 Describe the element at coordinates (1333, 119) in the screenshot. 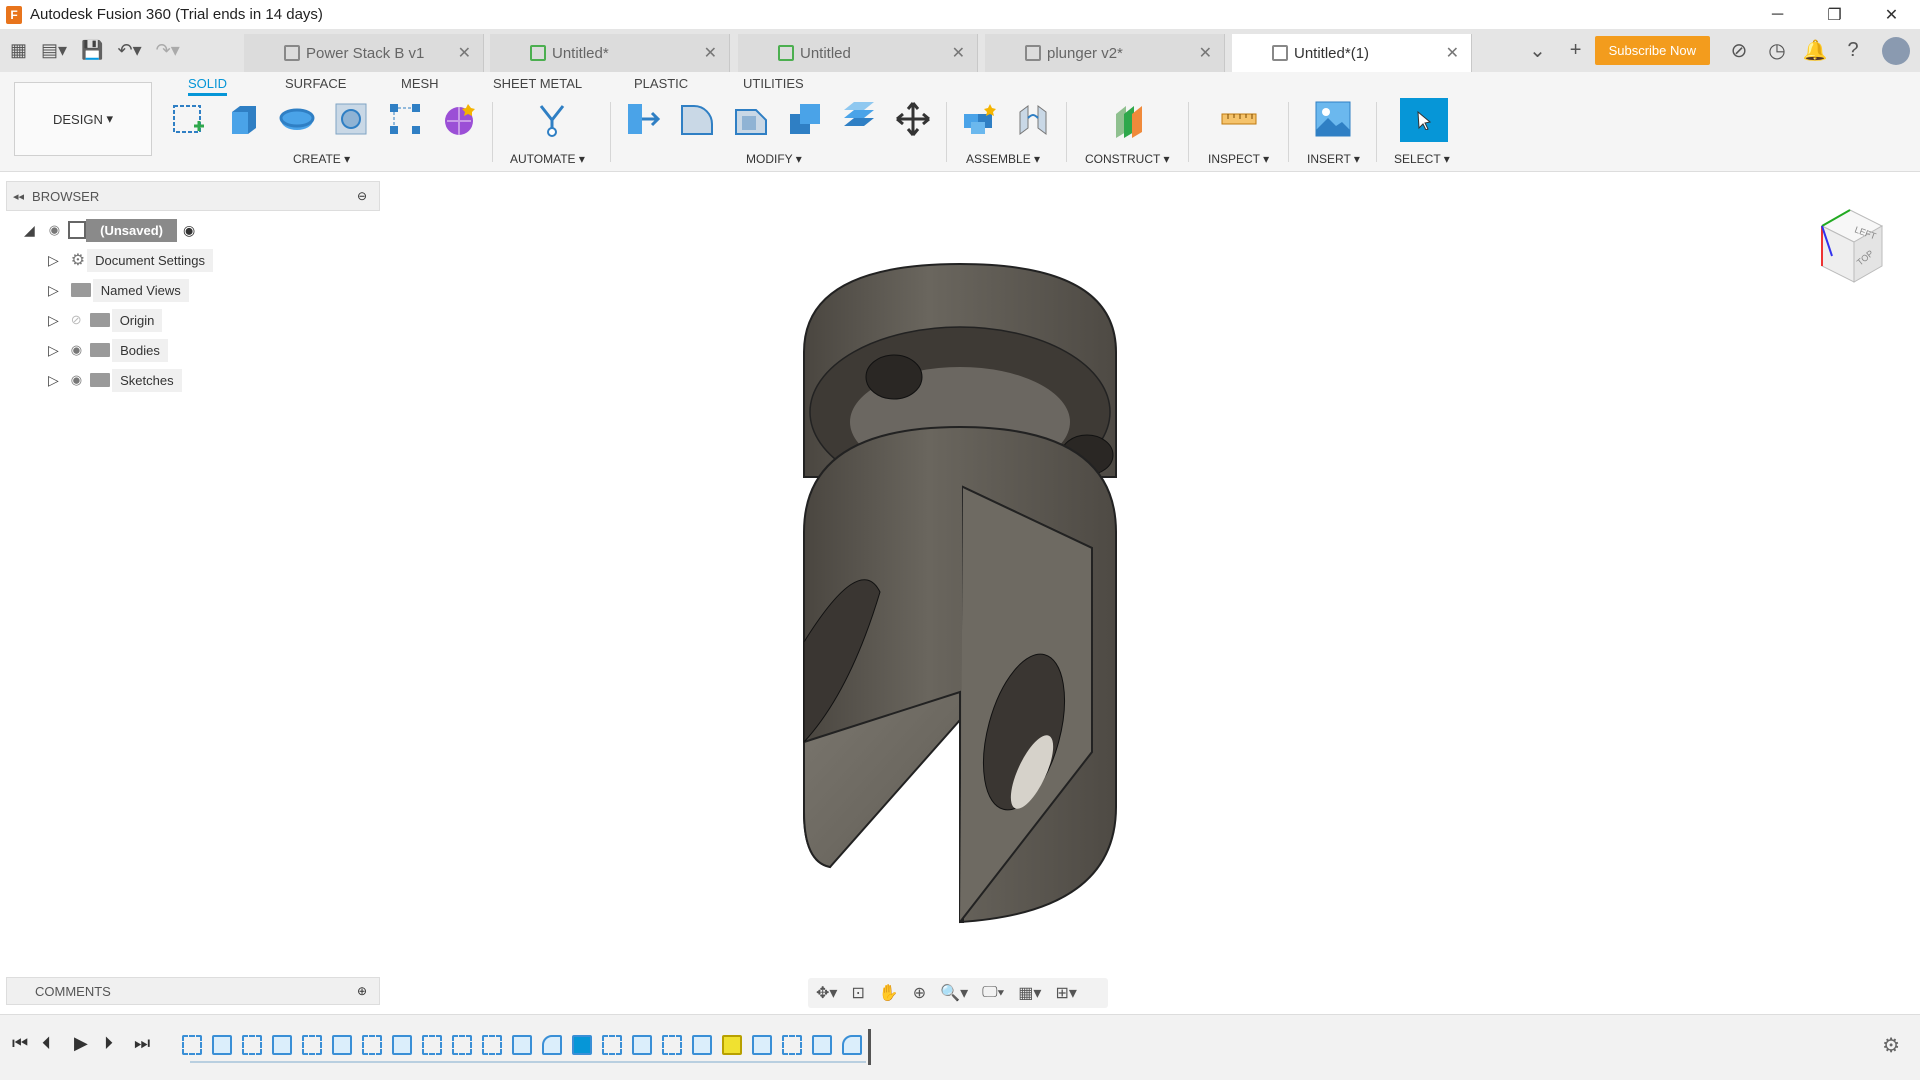

I see `insert-image-icon` at that location.